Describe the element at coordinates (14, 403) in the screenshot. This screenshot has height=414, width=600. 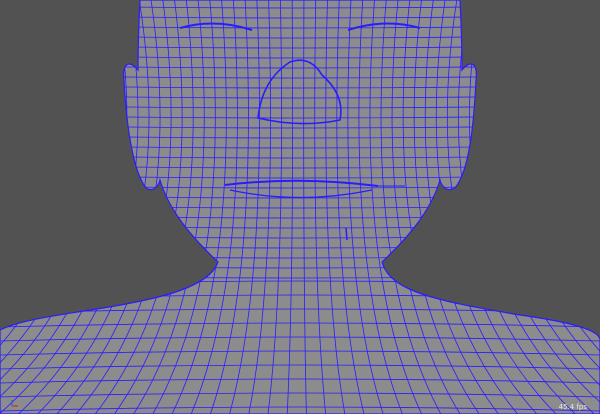
I see `axis-gizmo-icon` at that location.